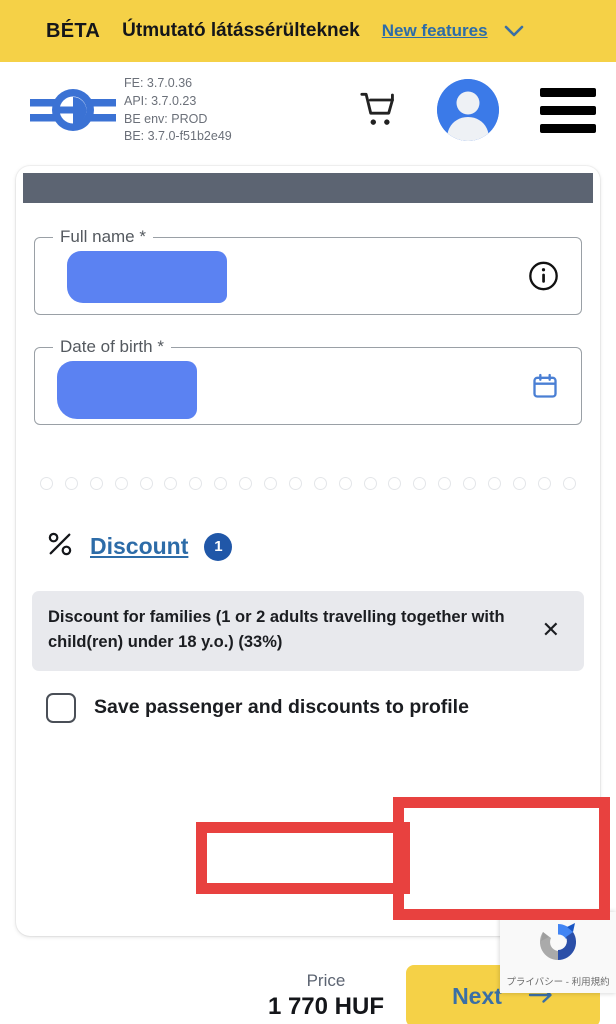 The height and width of the screenshot is (1024, 616). I want to click on percent-icon, so click(60, 546).